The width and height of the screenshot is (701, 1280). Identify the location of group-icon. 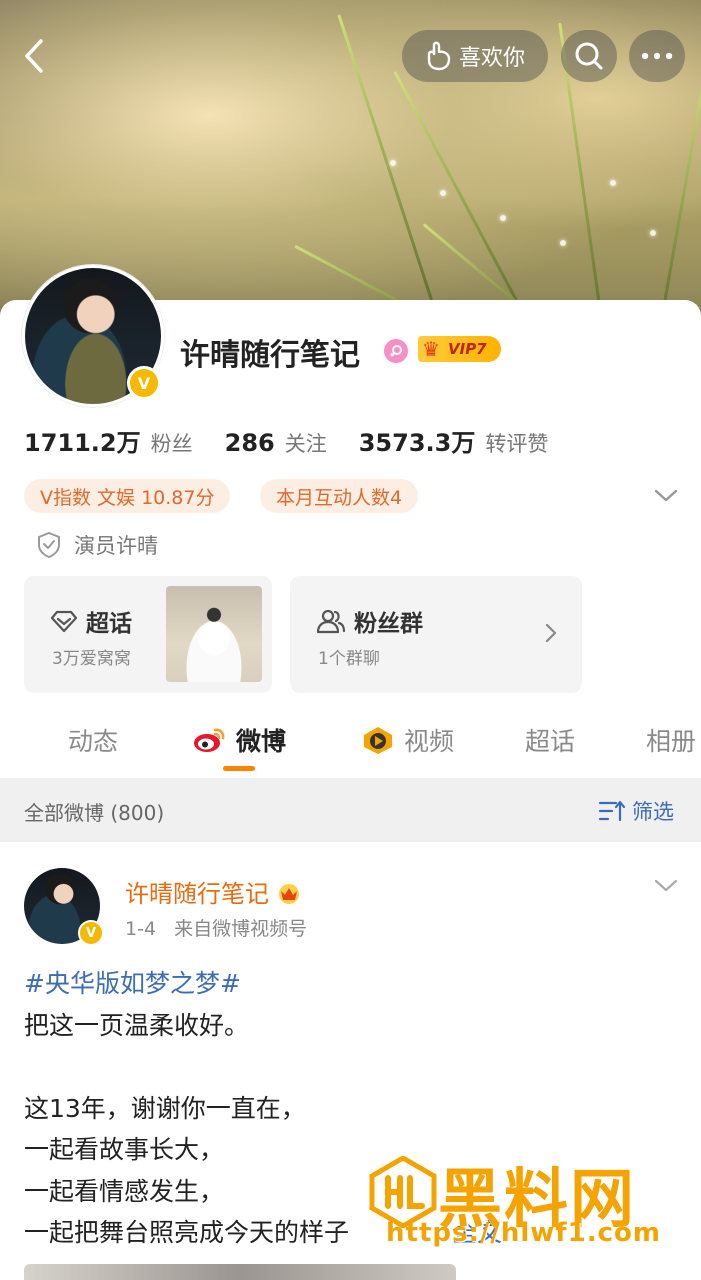
(331, 621).